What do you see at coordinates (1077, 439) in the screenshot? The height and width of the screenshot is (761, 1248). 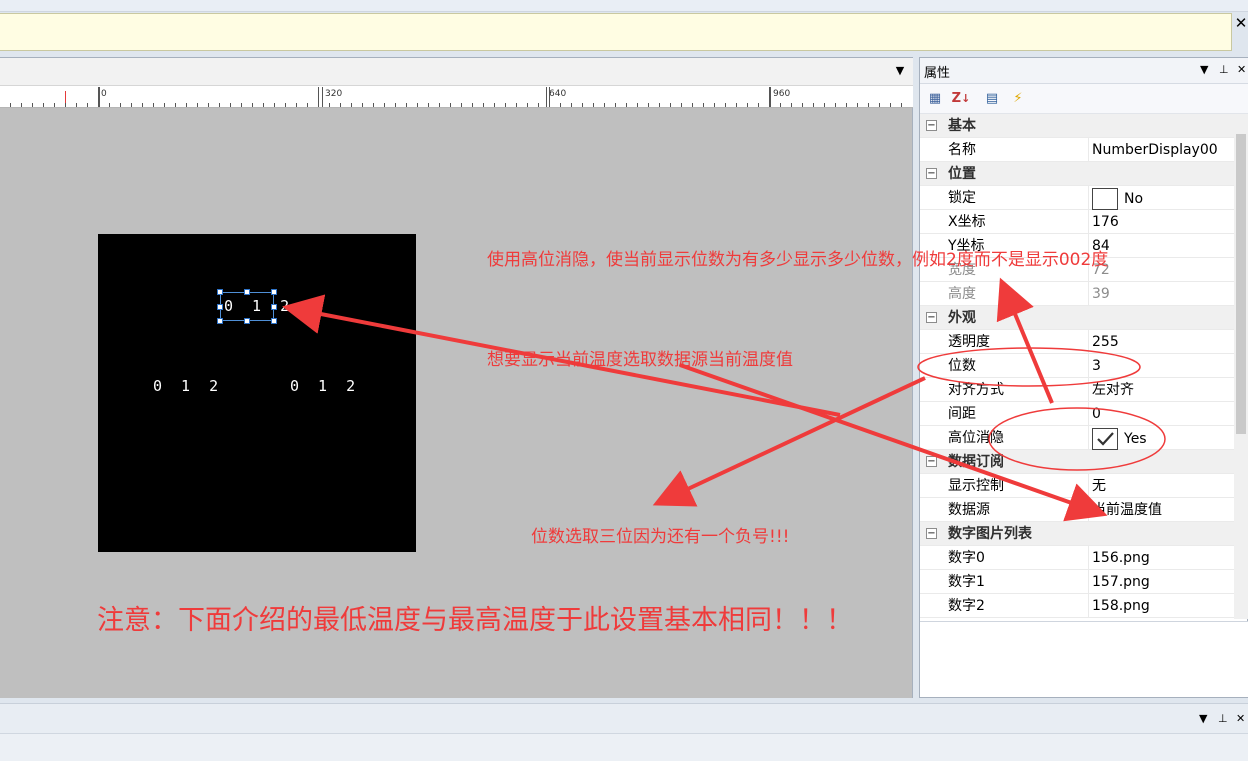 I see `highlight-leading-zero-row` at bounding box center [1077, 439].